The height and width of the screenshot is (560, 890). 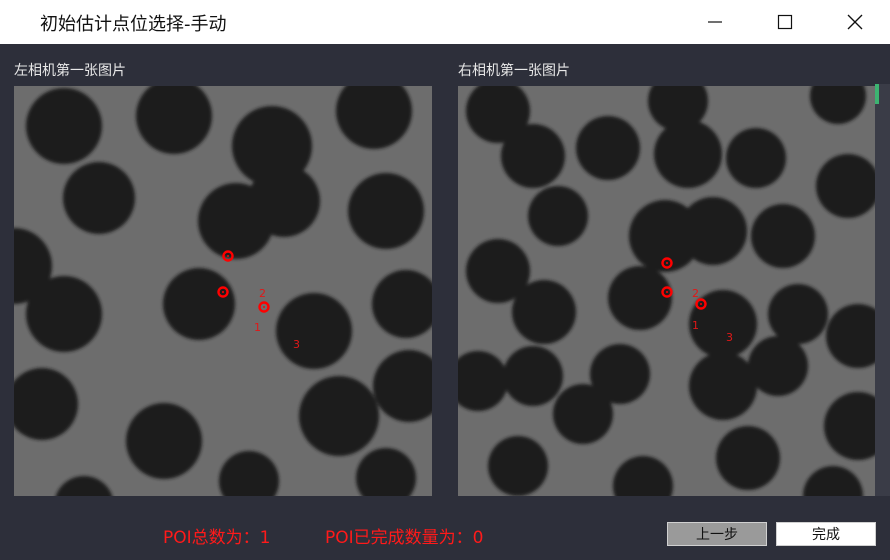 What do you see at coordinates (877, 94) in the screenshot?
I see `green-indicator` at bounding box center [877, 94].